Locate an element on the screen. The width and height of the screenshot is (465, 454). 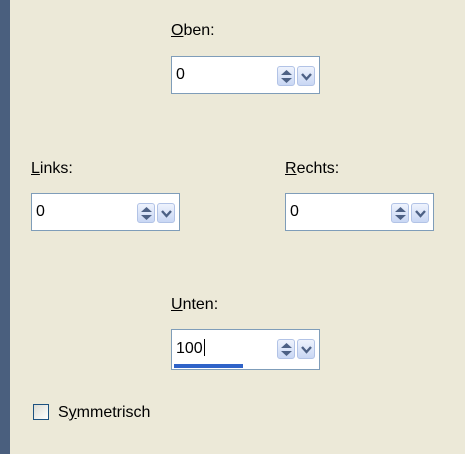
links-value: 0 is located at coordinates (40, 212).